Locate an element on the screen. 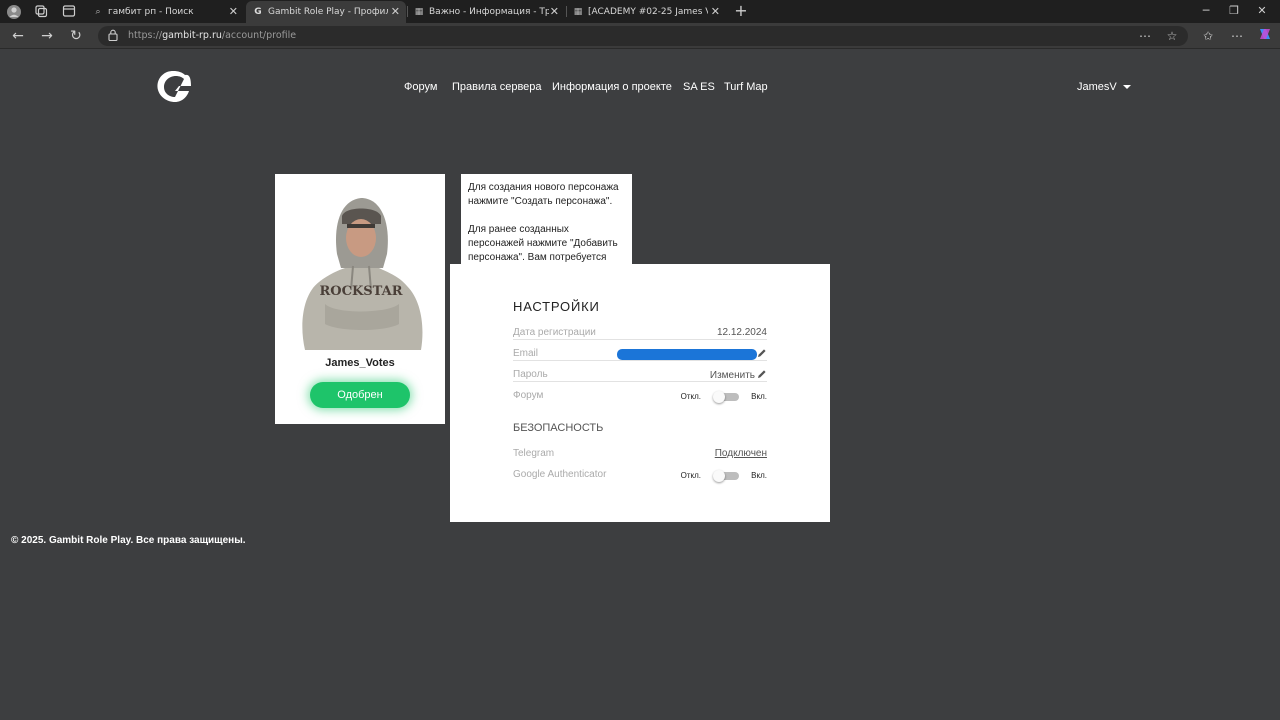 This screenshot has height=720, width=1280. settings-row-registration: Дата регистрации 12.12.2024 is located at coordinates (640, 334).